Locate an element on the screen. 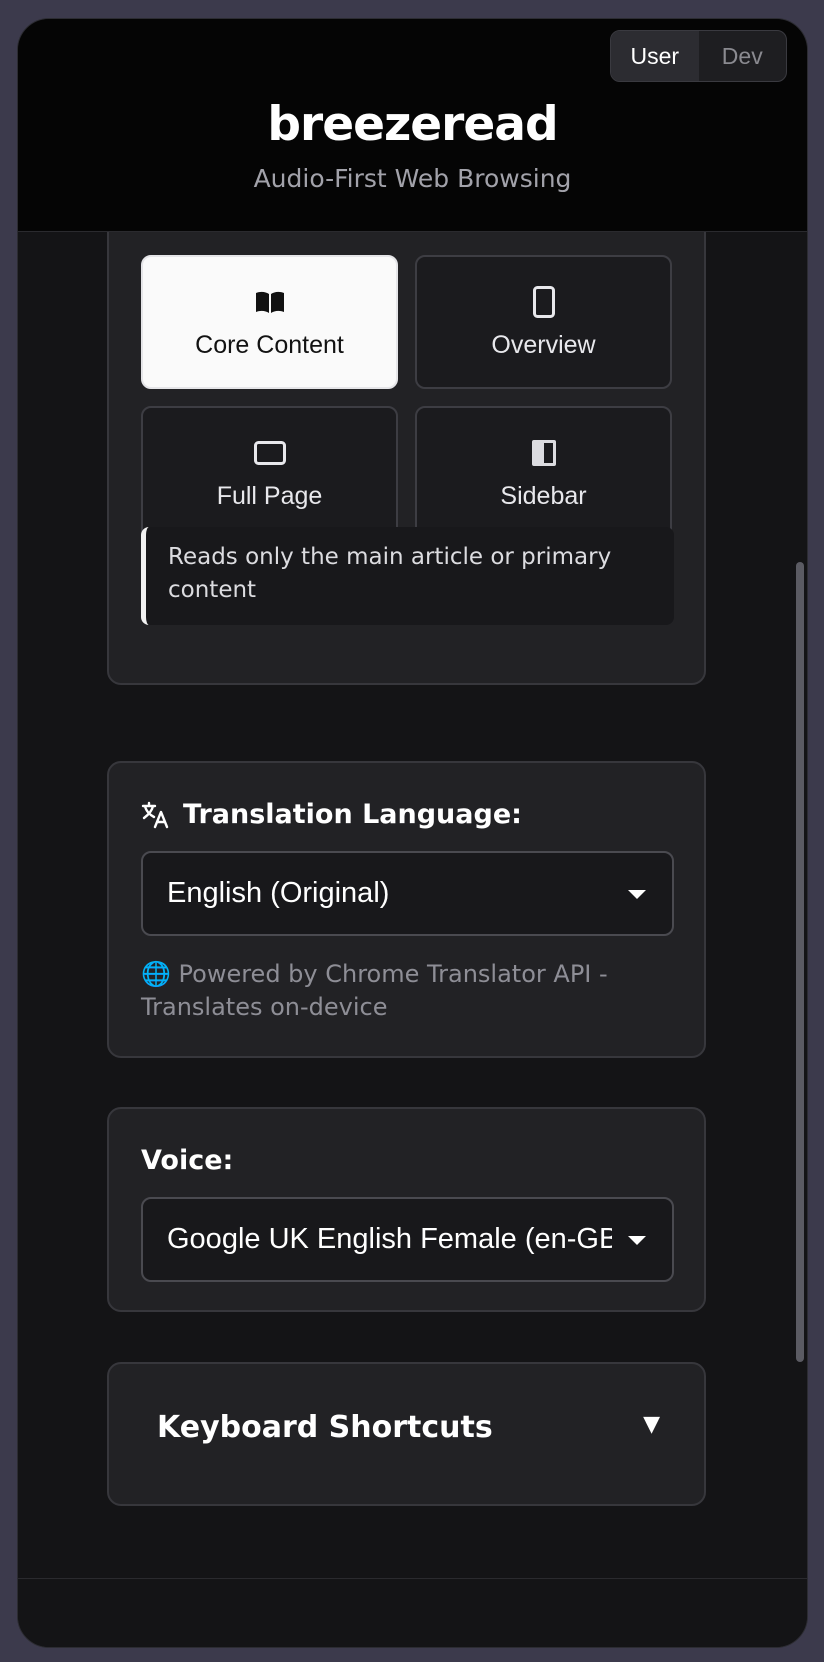 Image resolution: width=824 pixels, height=1662 pixels. half-filled-panel-icon is located at coordinates (544, 453).